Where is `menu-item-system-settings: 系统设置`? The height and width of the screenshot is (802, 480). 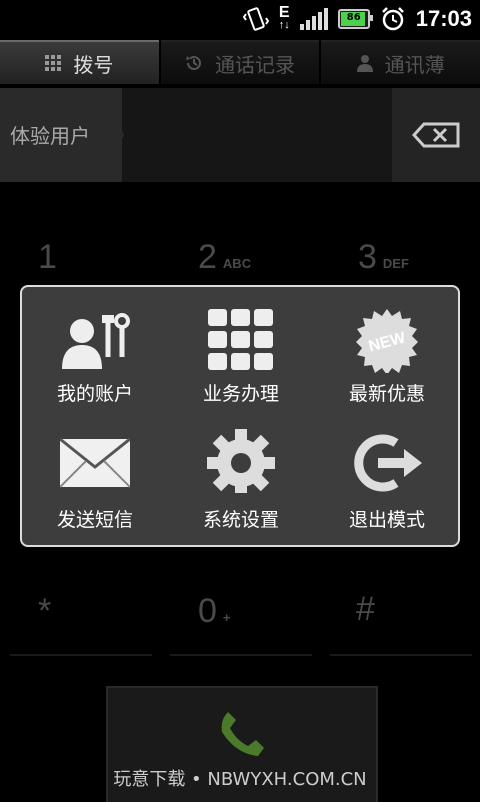
menu-item-system-settings: 系统设置 is located at coordinates (241, 477).